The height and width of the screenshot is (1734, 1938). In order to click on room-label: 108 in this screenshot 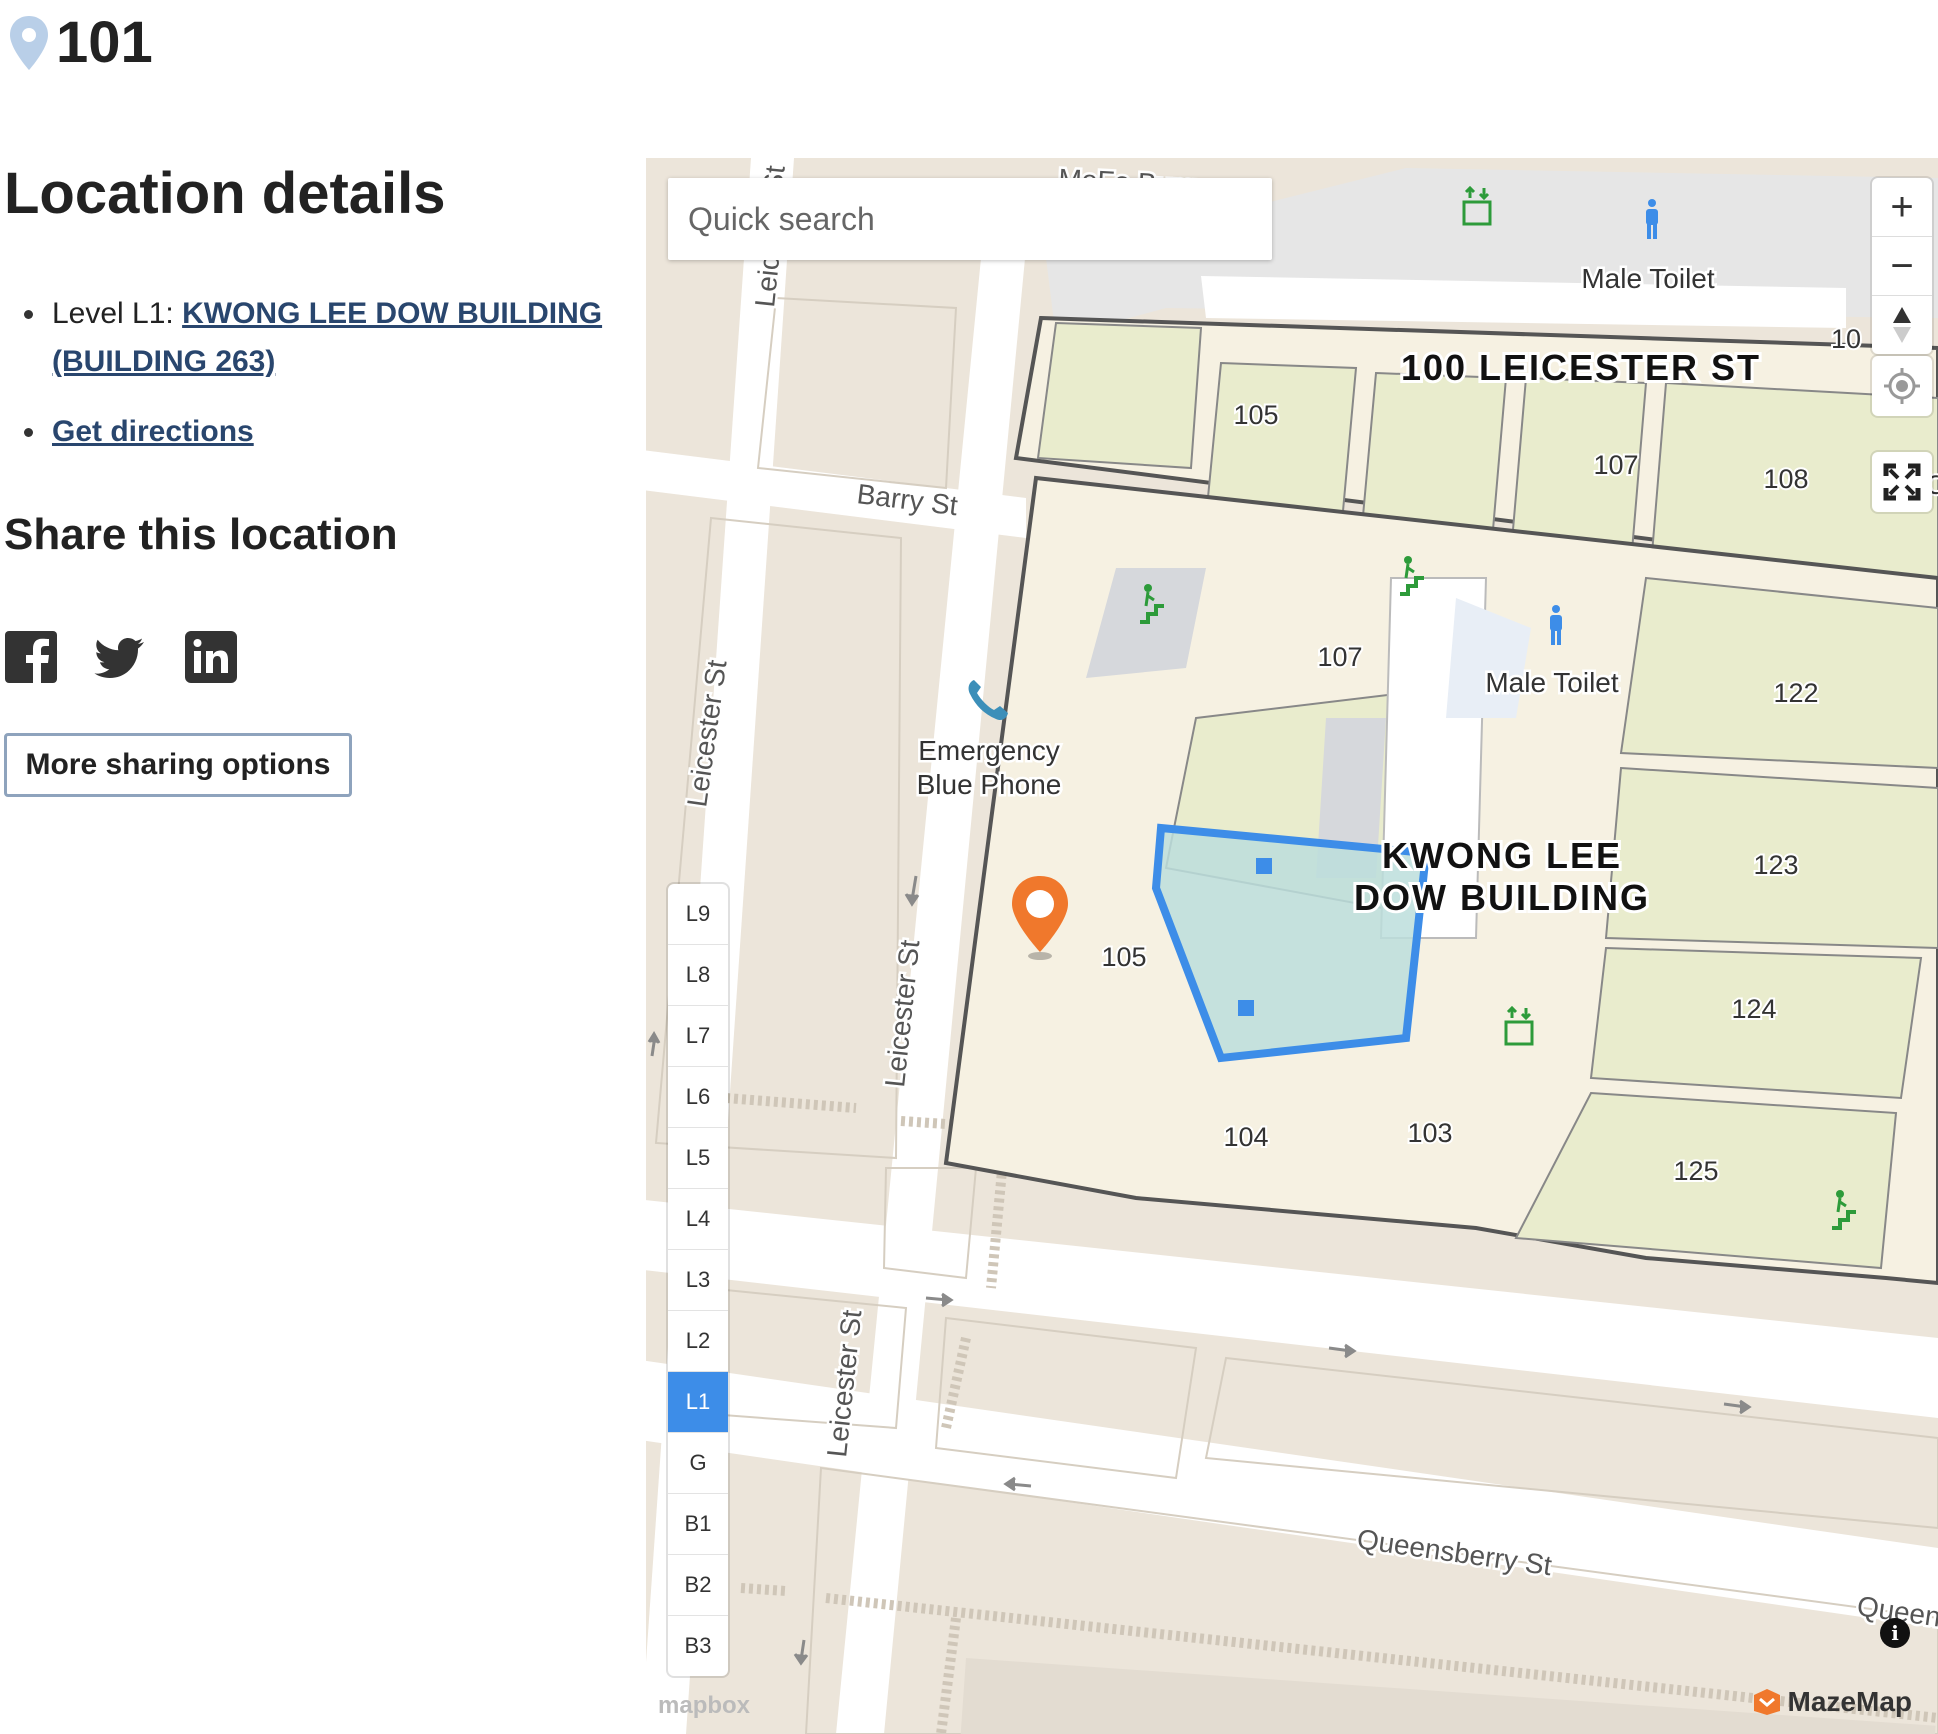, I will do `click(1785, 479)`.